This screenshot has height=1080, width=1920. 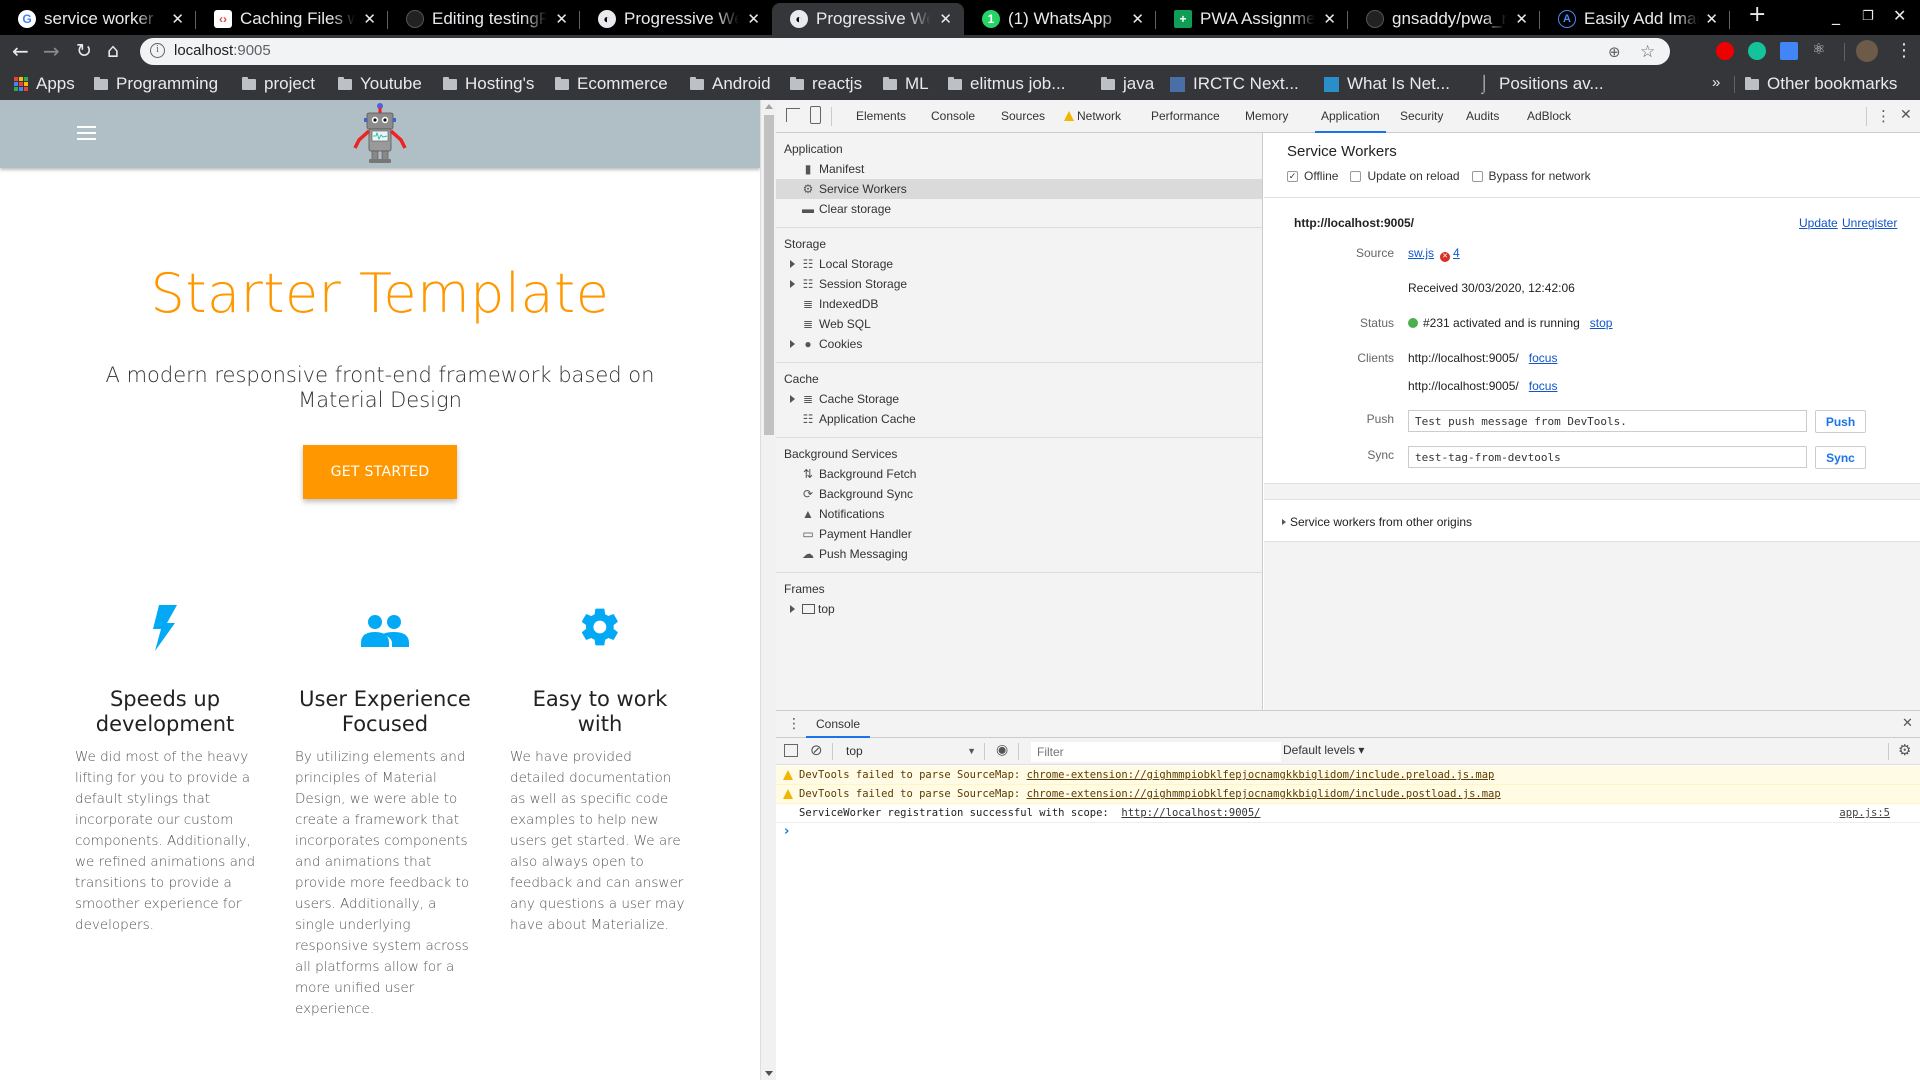 What do you see at coordinates (794, 724) in the screenshot?
I see `drawer-menu-icon: ⋮` at bounding box center [794, 724].